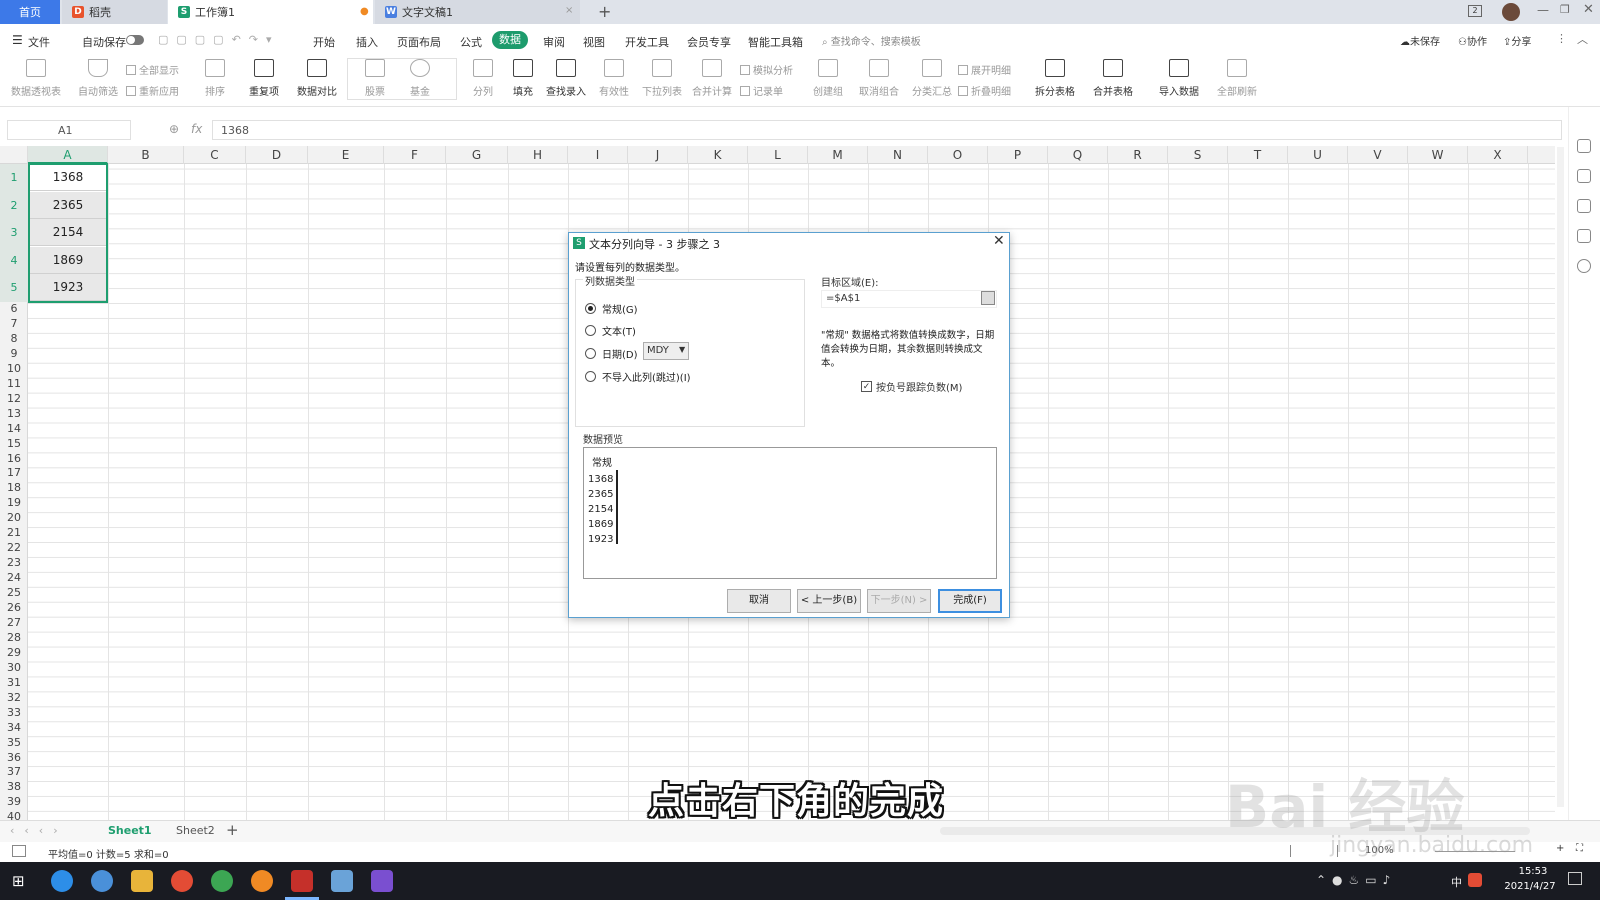 The height and width of the screenshot is (900, 1600). Describe the element at coordinates (1584, 236) in the screenshot. I see `property-icon` at that location.